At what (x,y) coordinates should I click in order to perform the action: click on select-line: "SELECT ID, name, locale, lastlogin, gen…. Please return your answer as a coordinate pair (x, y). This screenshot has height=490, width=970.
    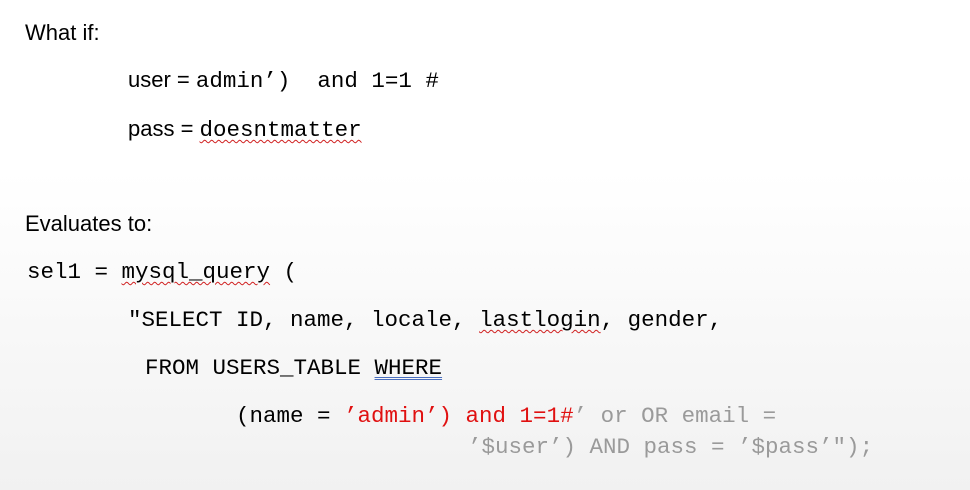
    Looking at the image, I should click on (425, 320).